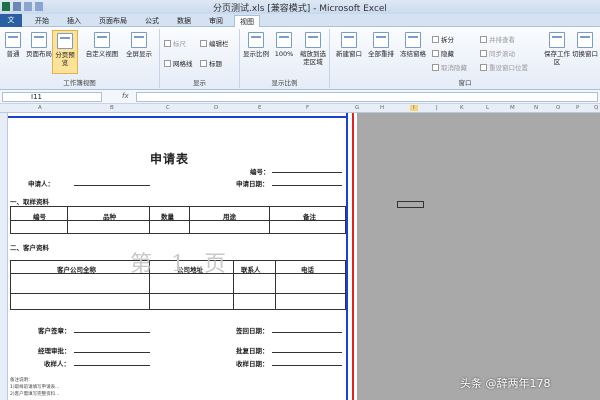 The width and height of the screenshot is (600, 400). I want to click on tab-file: 文件, so click(11, 25).